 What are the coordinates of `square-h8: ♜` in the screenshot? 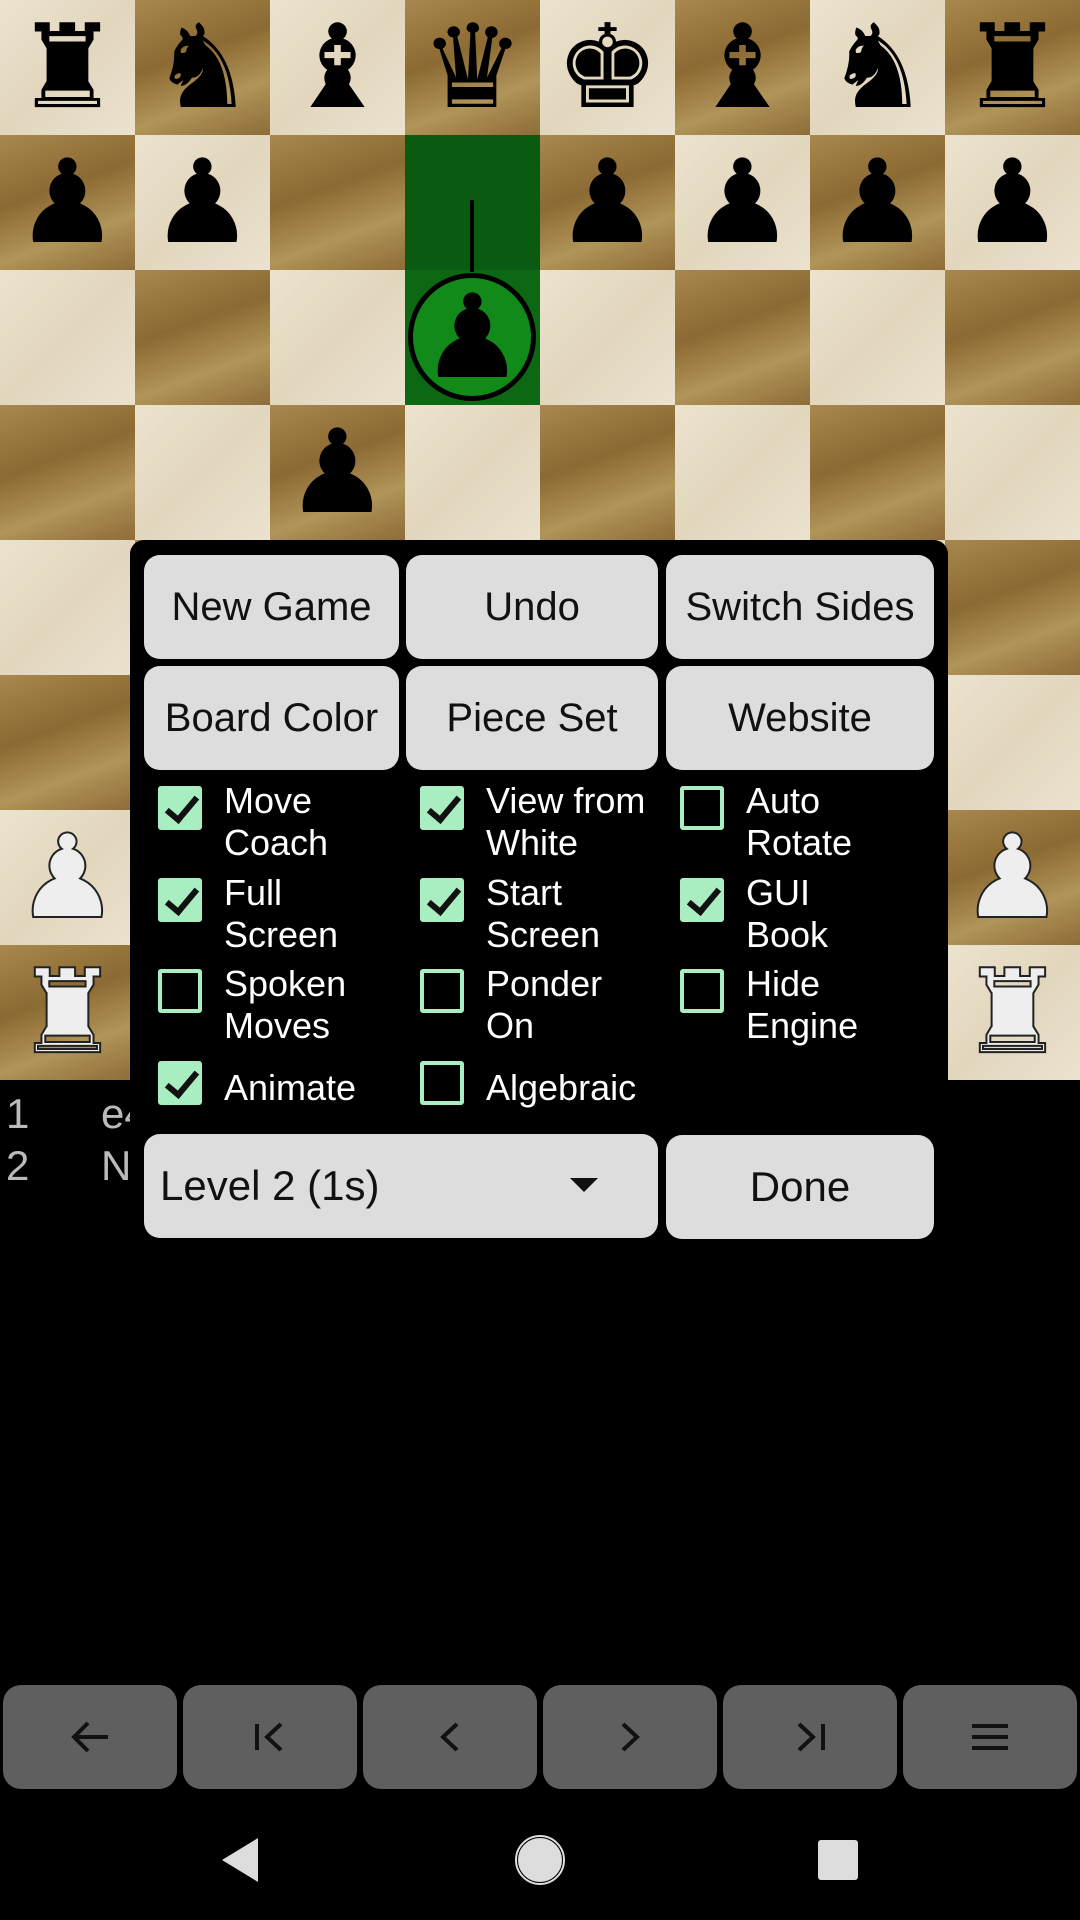 It's located at (1012, 67).